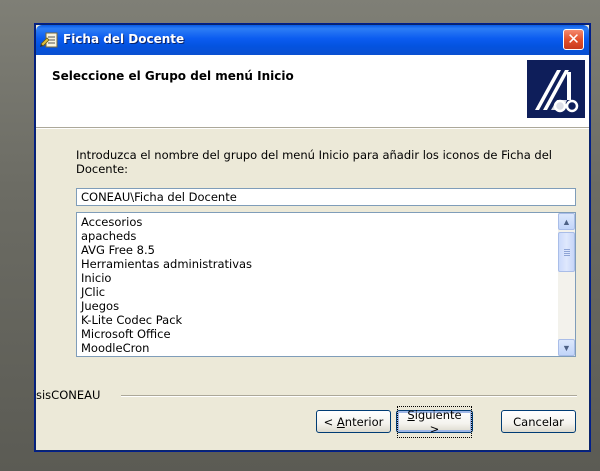 This screenshot has width=600, height=471. I want to click on list-item: K-Lite Codec Pack, so click(319, 320).